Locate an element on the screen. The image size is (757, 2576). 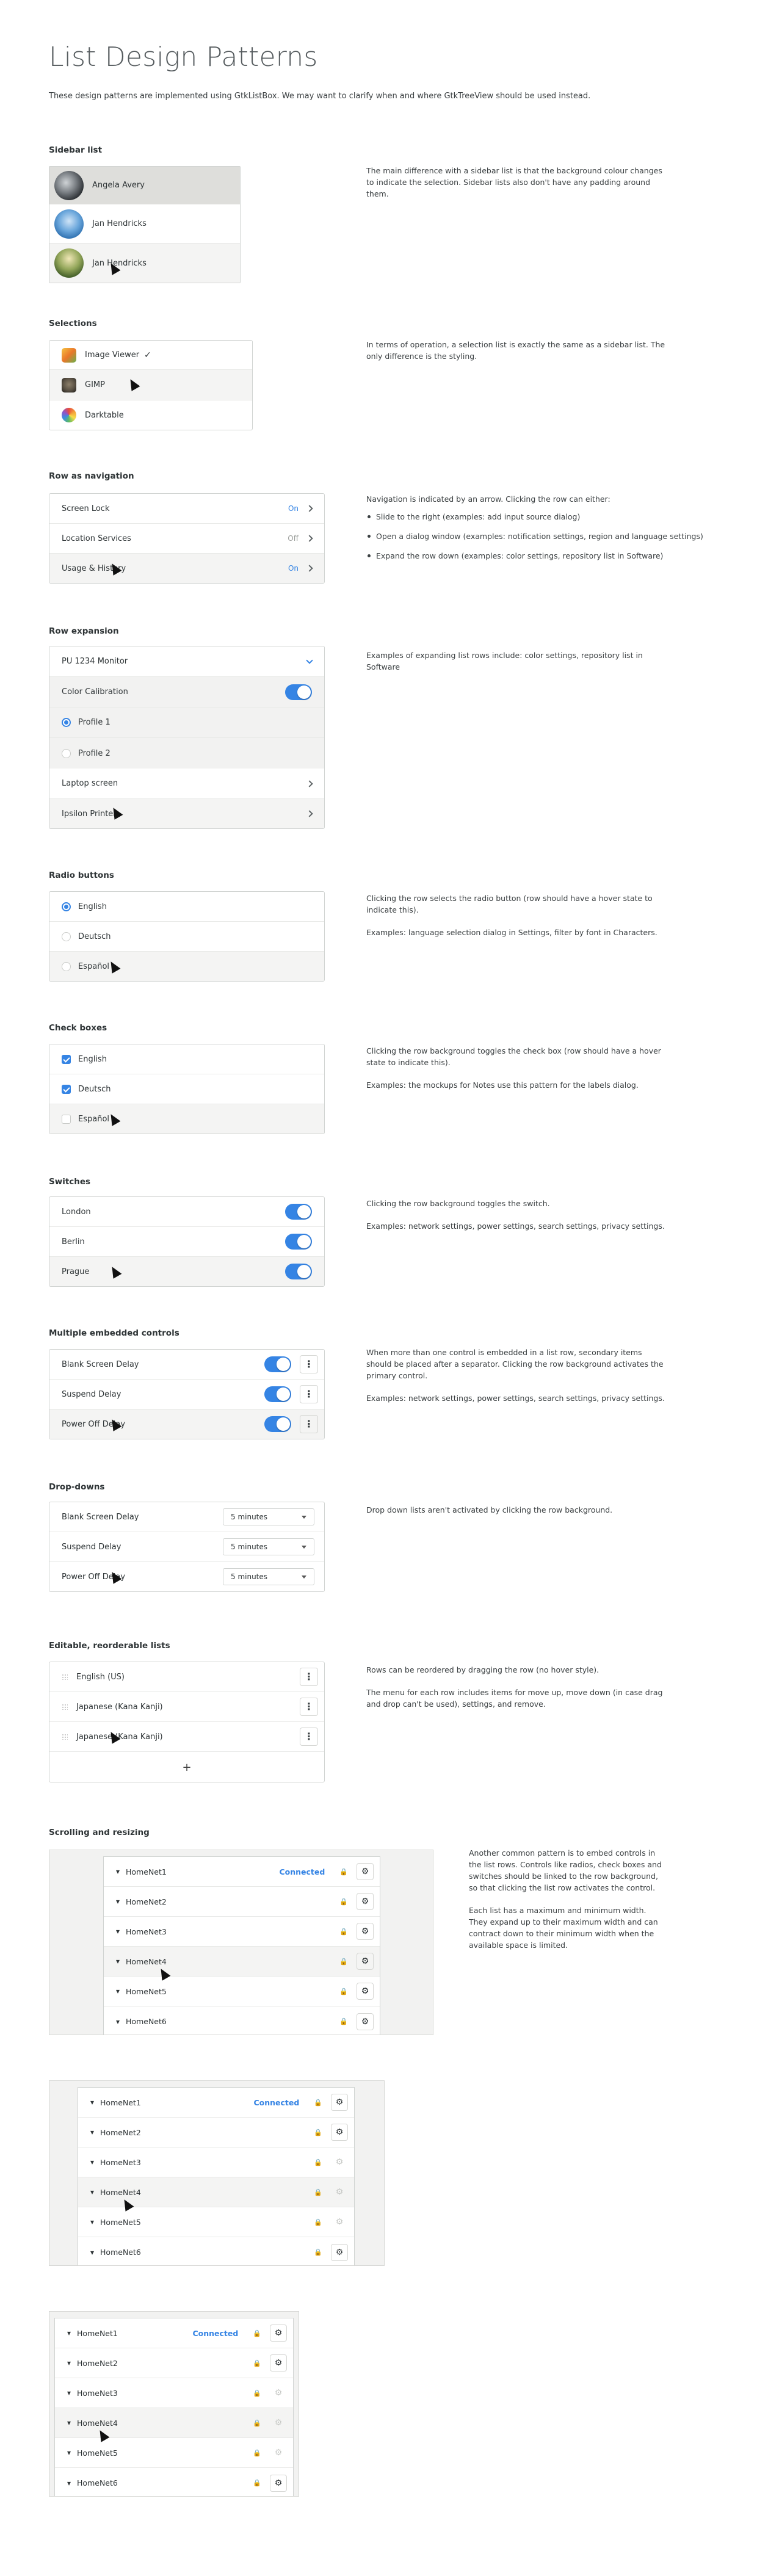
list-item: London is located at coordinates (186, 1212).